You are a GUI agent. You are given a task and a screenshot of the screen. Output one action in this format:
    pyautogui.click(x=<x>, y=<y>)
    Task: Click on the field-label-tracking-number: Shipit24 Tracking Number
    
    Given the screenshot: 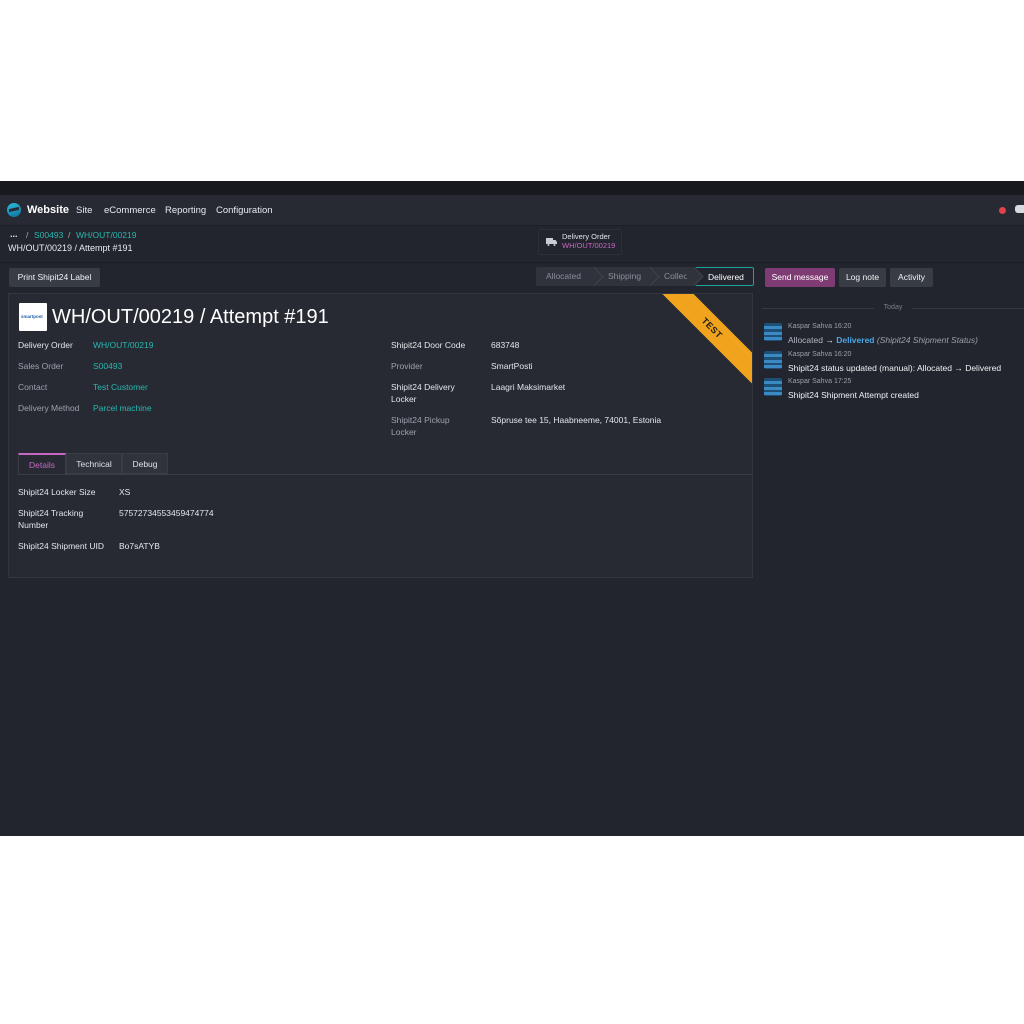 What is the action you would take?
    pyautogui.click(x=51, y=519)
    